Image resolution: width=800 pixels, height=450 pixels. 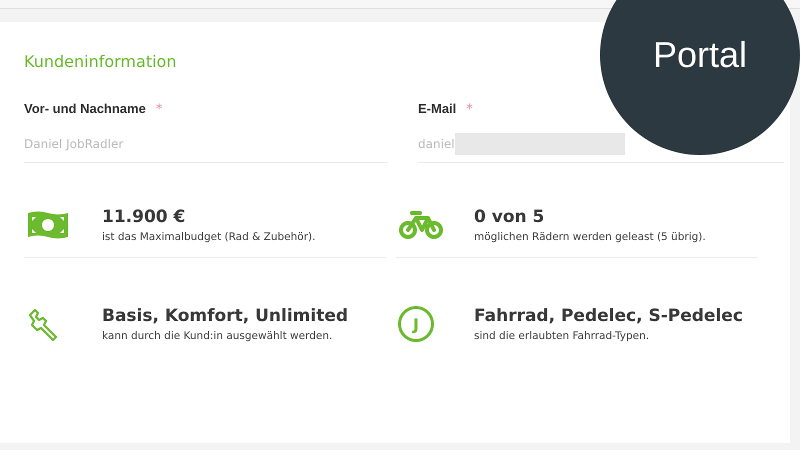 I want to click on field-value: daniel, so click(x=436, y=144).